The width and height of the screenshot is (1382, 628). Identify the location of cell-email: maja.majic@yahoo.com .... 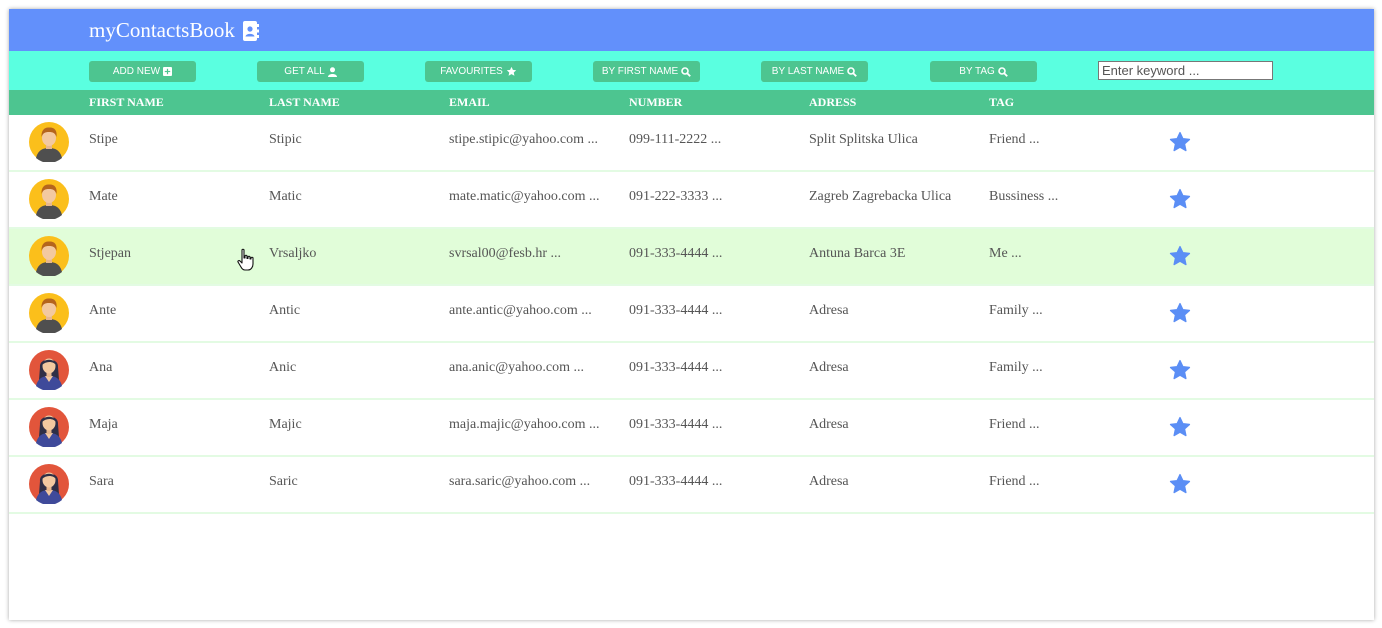
(524, 424).